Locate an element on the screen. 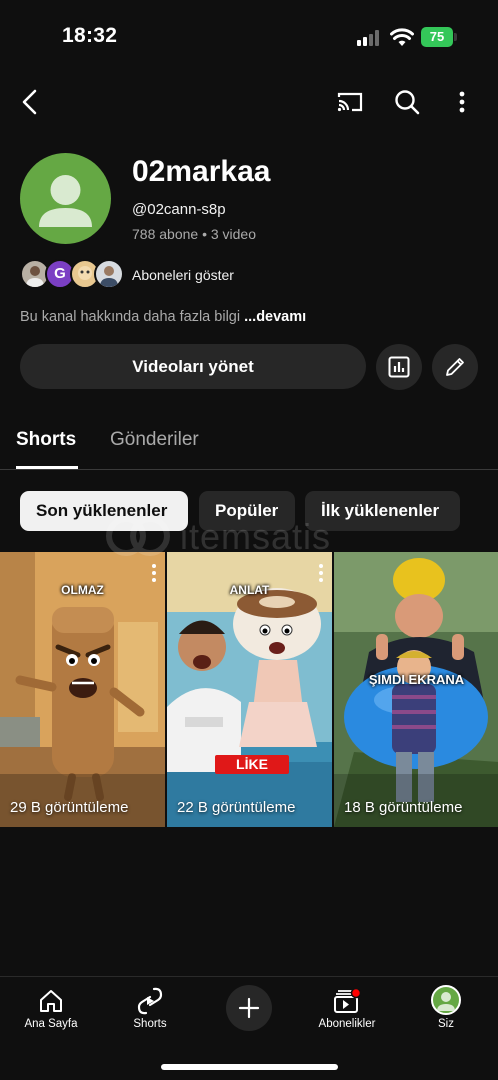 The image size is (498, 1080). manage-videos-button: Videoları yönet is located at coordinates (193, 366).